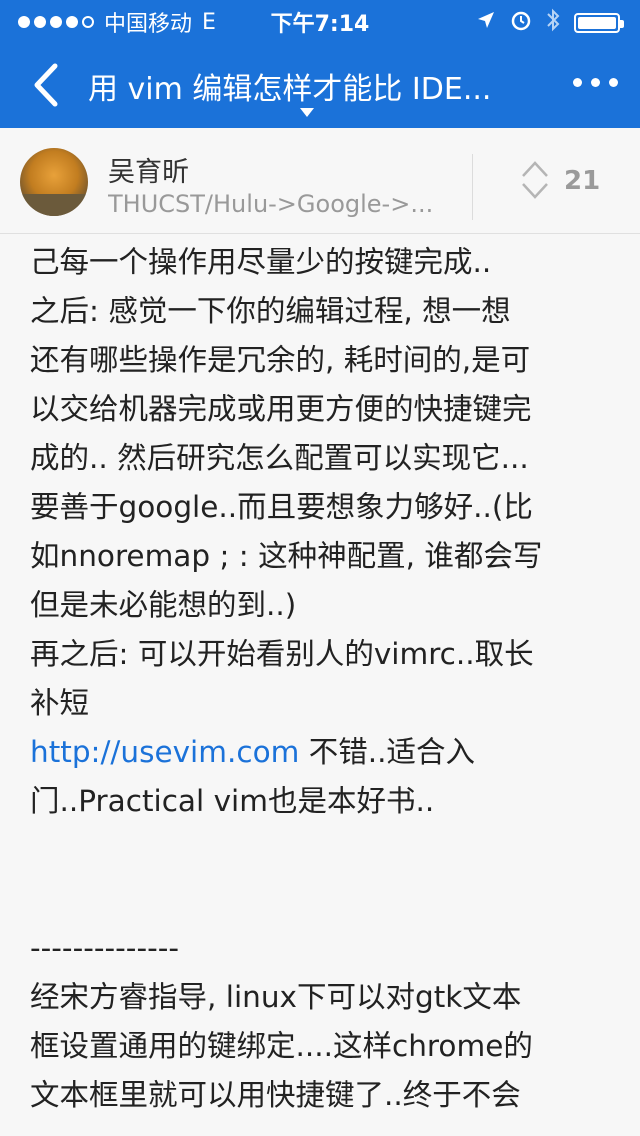 This screenshot has width=640, height=1136. What do you see at coordinates (232, 801) in the screenshot?
I see `text-line: 门..Practical vim也是本好书..` at bounding box center [232, 801].